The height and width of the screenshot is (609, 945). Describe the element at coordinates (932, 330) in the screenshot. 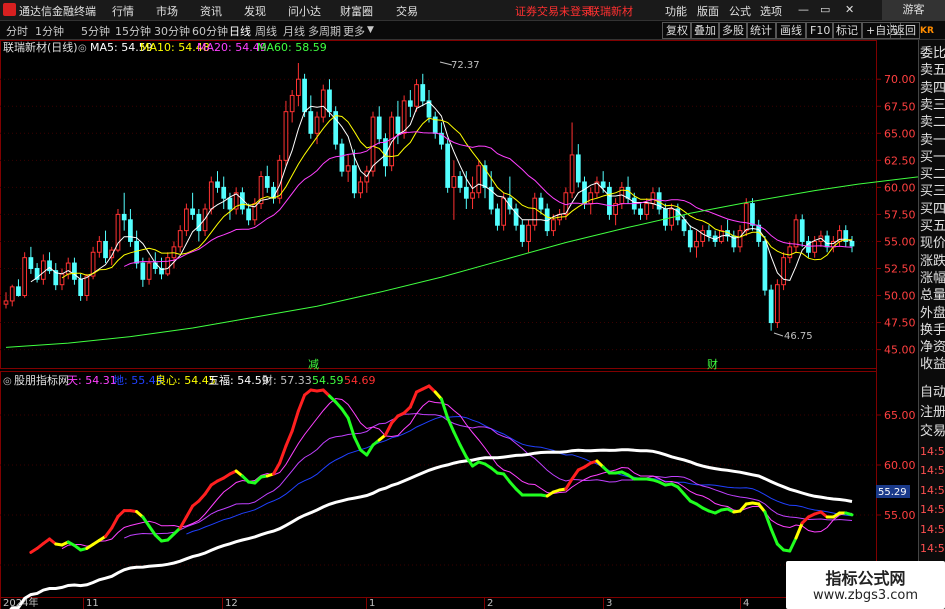

I see `side-field-label: 换手` at that location.